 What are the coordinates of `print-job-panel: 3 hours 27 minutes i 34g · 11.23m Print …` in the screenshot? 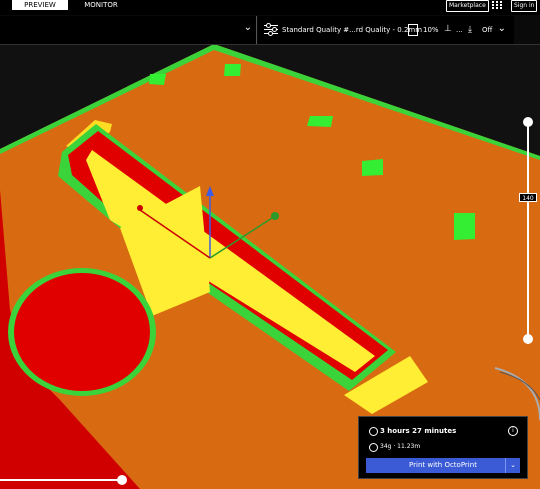 It's located at (443, 447).